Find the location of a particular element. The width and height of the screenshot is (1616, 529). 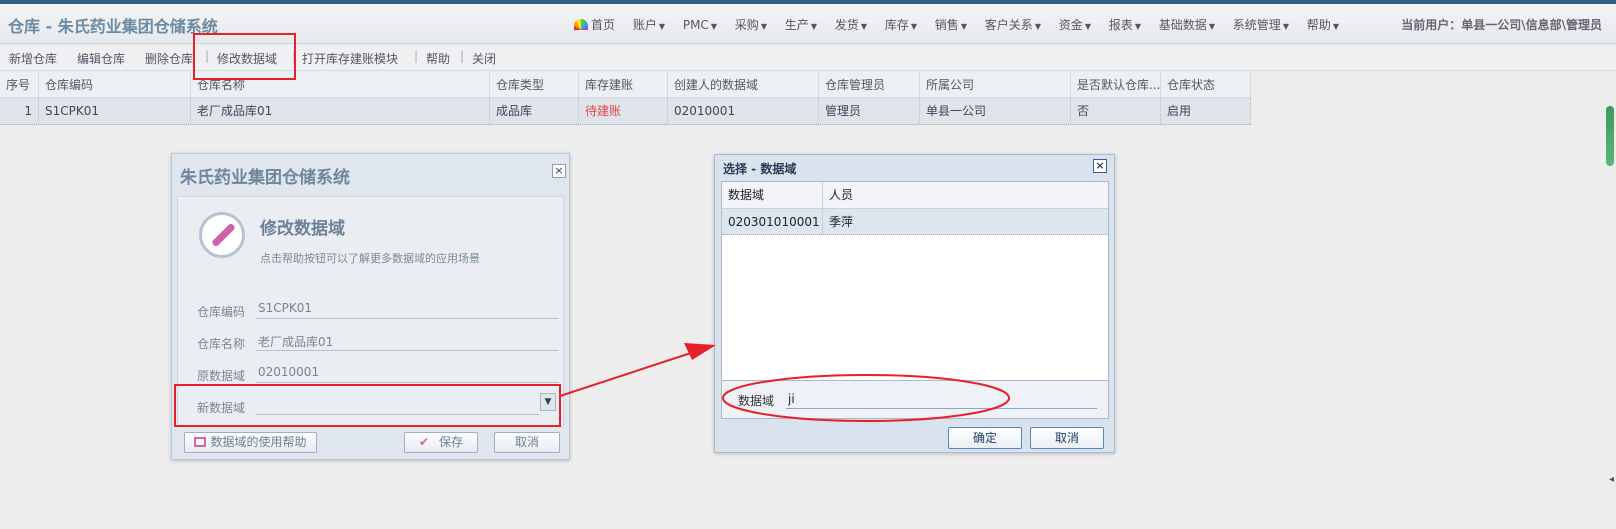

name-field: 老厂成品库01 is located at coordinates (407, 342).